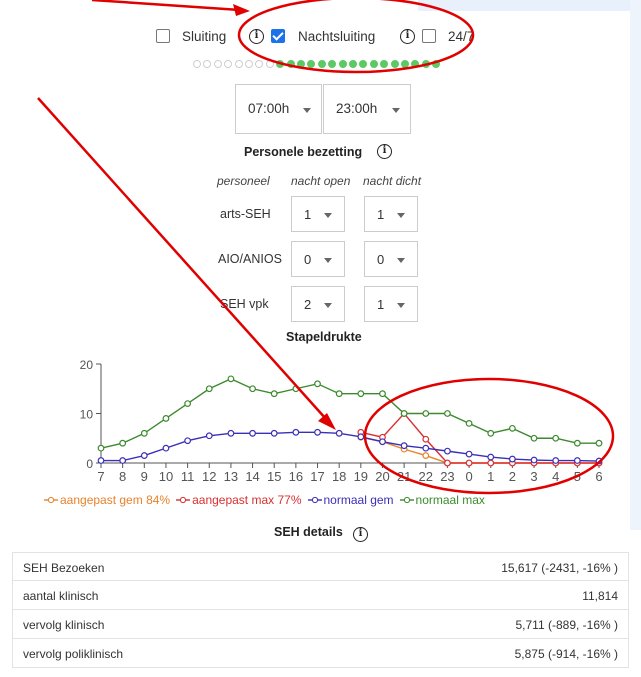 Image resolution: width=641 pixels, height=677 pixels. I want to click on staff-count-value: 2, so click(308, 304).